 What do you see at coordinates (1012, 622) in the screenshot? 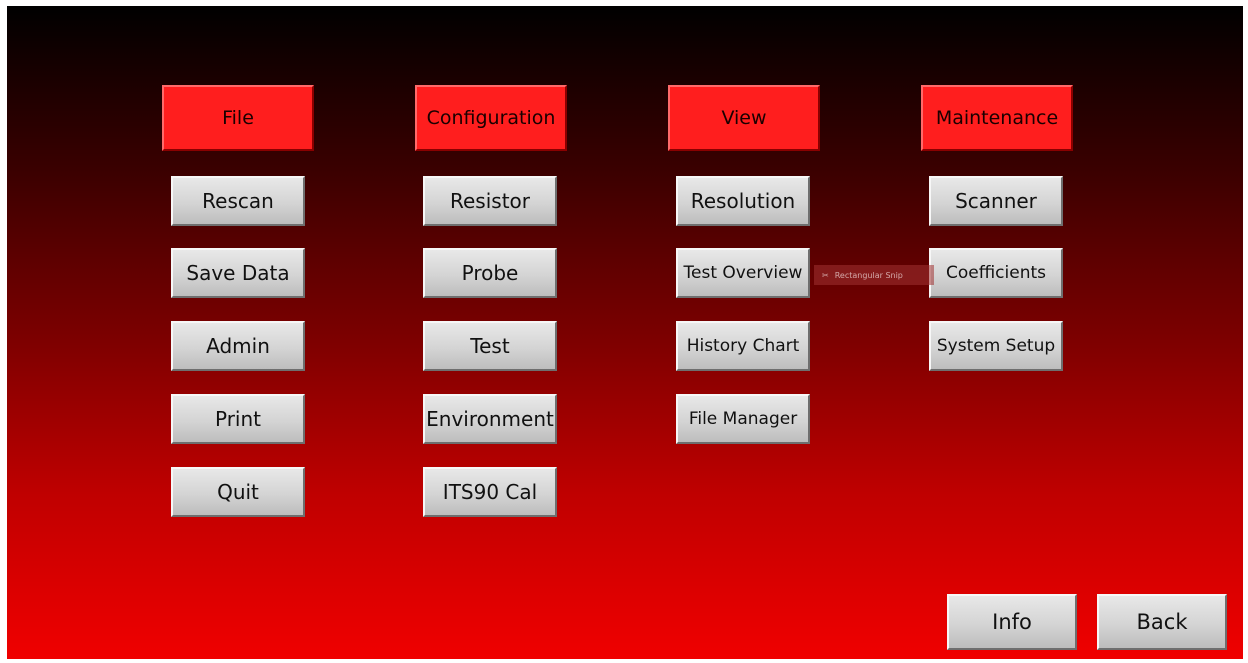
I see `info-button: Info` at bounding box center [1012, 622].